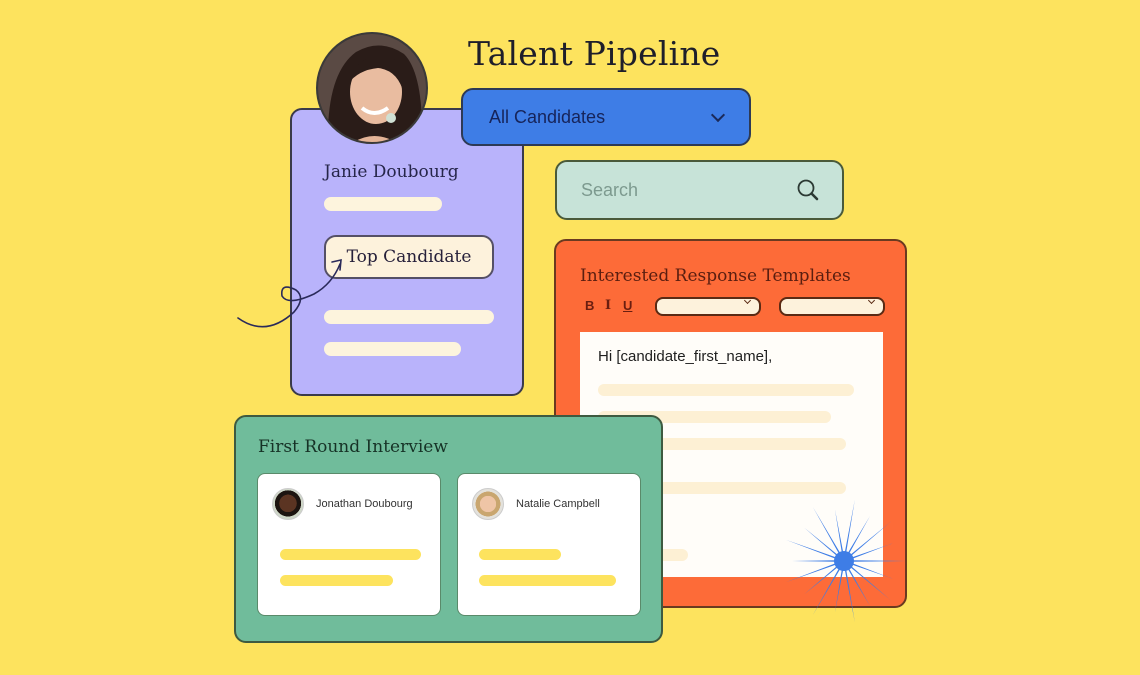 Image resolution: width=1140 pixels, height=675 pixels. Describe the element at coordinates (289, 293) in the screenshot. I see `curved-arrow-icon` at that location.